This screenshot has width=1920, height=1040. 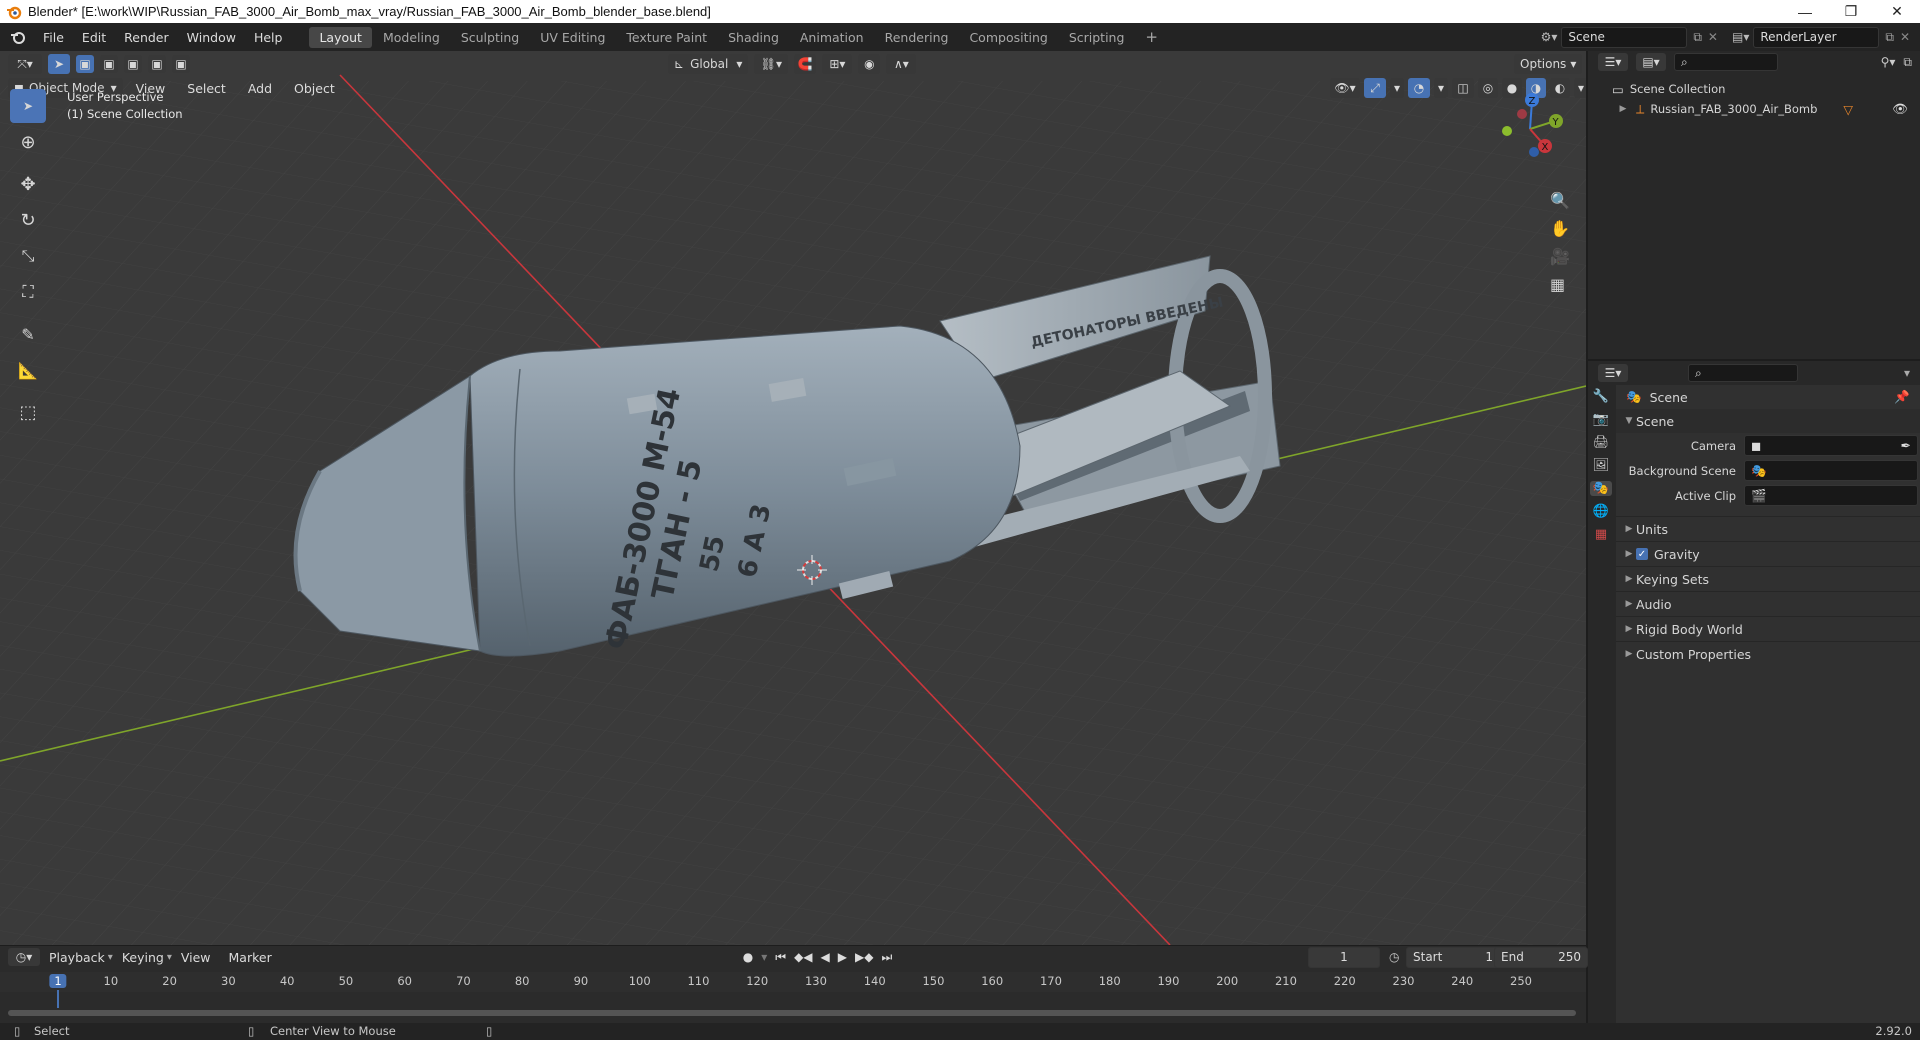 I want to click on select-box-subtract-icon: ▣, so click(x=133, y=64).